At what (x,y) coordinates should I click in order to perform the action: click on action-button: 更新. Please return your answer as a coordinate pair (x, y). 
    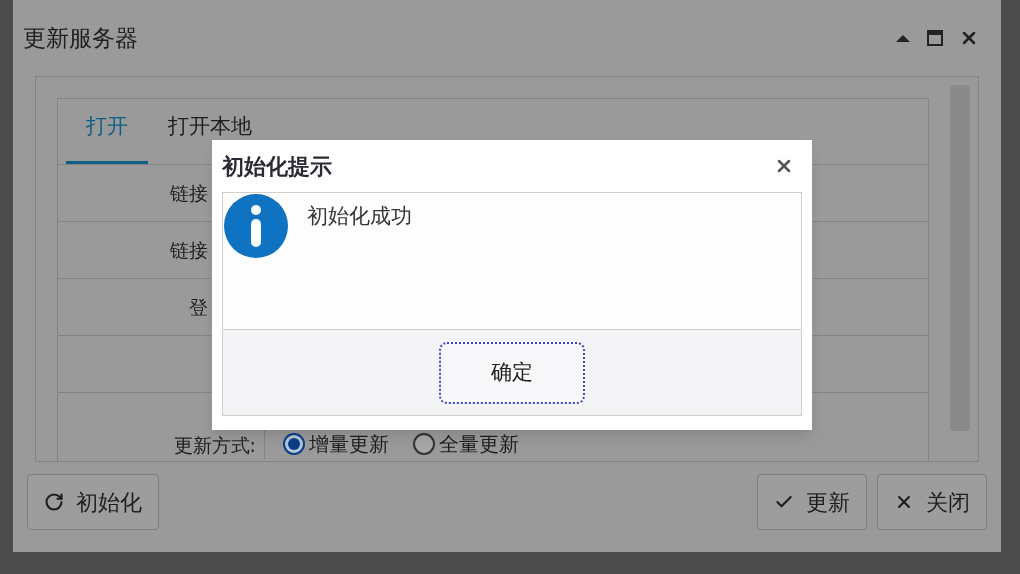
    Looking at the image, I should click on (812, 502).